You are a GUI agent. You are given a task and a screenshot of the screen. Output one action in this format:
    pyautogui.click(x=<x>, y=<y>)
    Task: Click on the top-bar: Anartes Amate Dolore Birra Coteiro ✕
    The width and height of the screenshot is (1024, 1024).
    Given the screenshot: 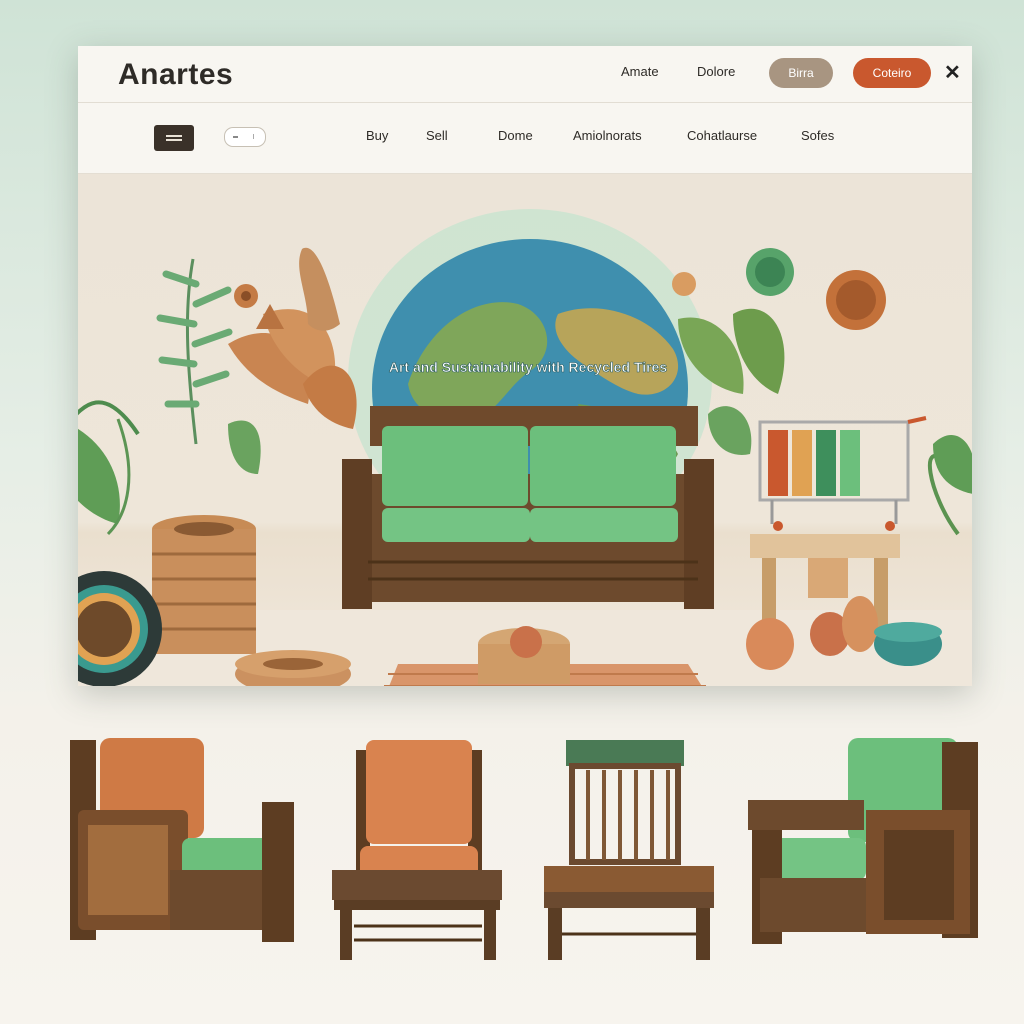 What is the action you would take?
    pyautogui.click(x=525, y=74)
    